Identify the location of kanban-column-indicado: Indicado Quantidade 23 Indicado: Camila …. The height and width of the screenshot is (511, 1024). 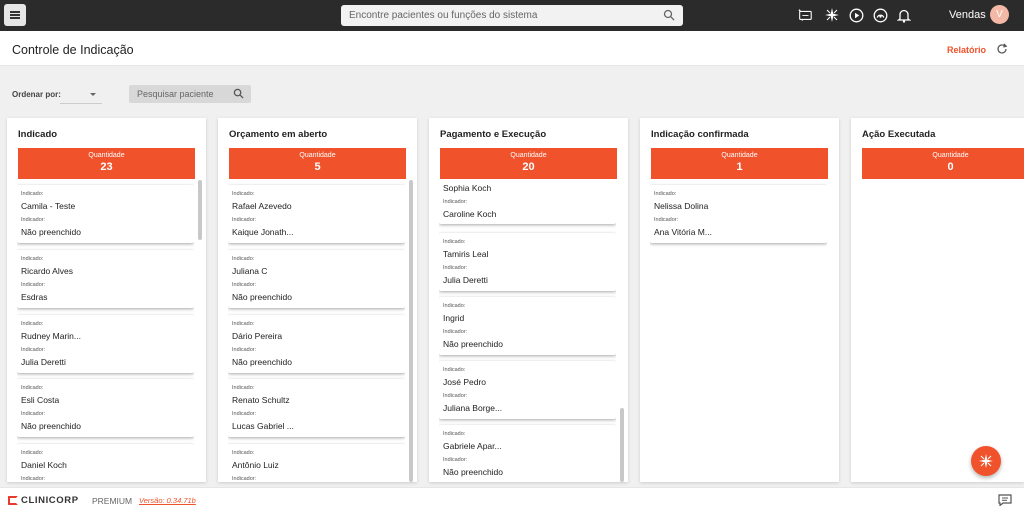
(106, 300).